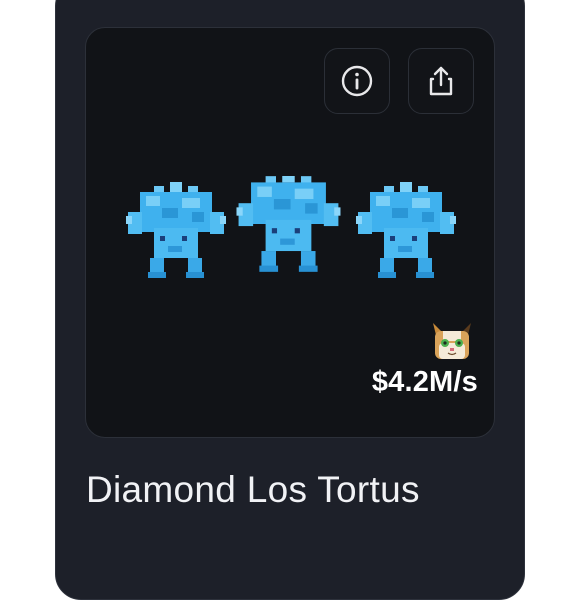  I want to click on info-button, so click(357, 81).